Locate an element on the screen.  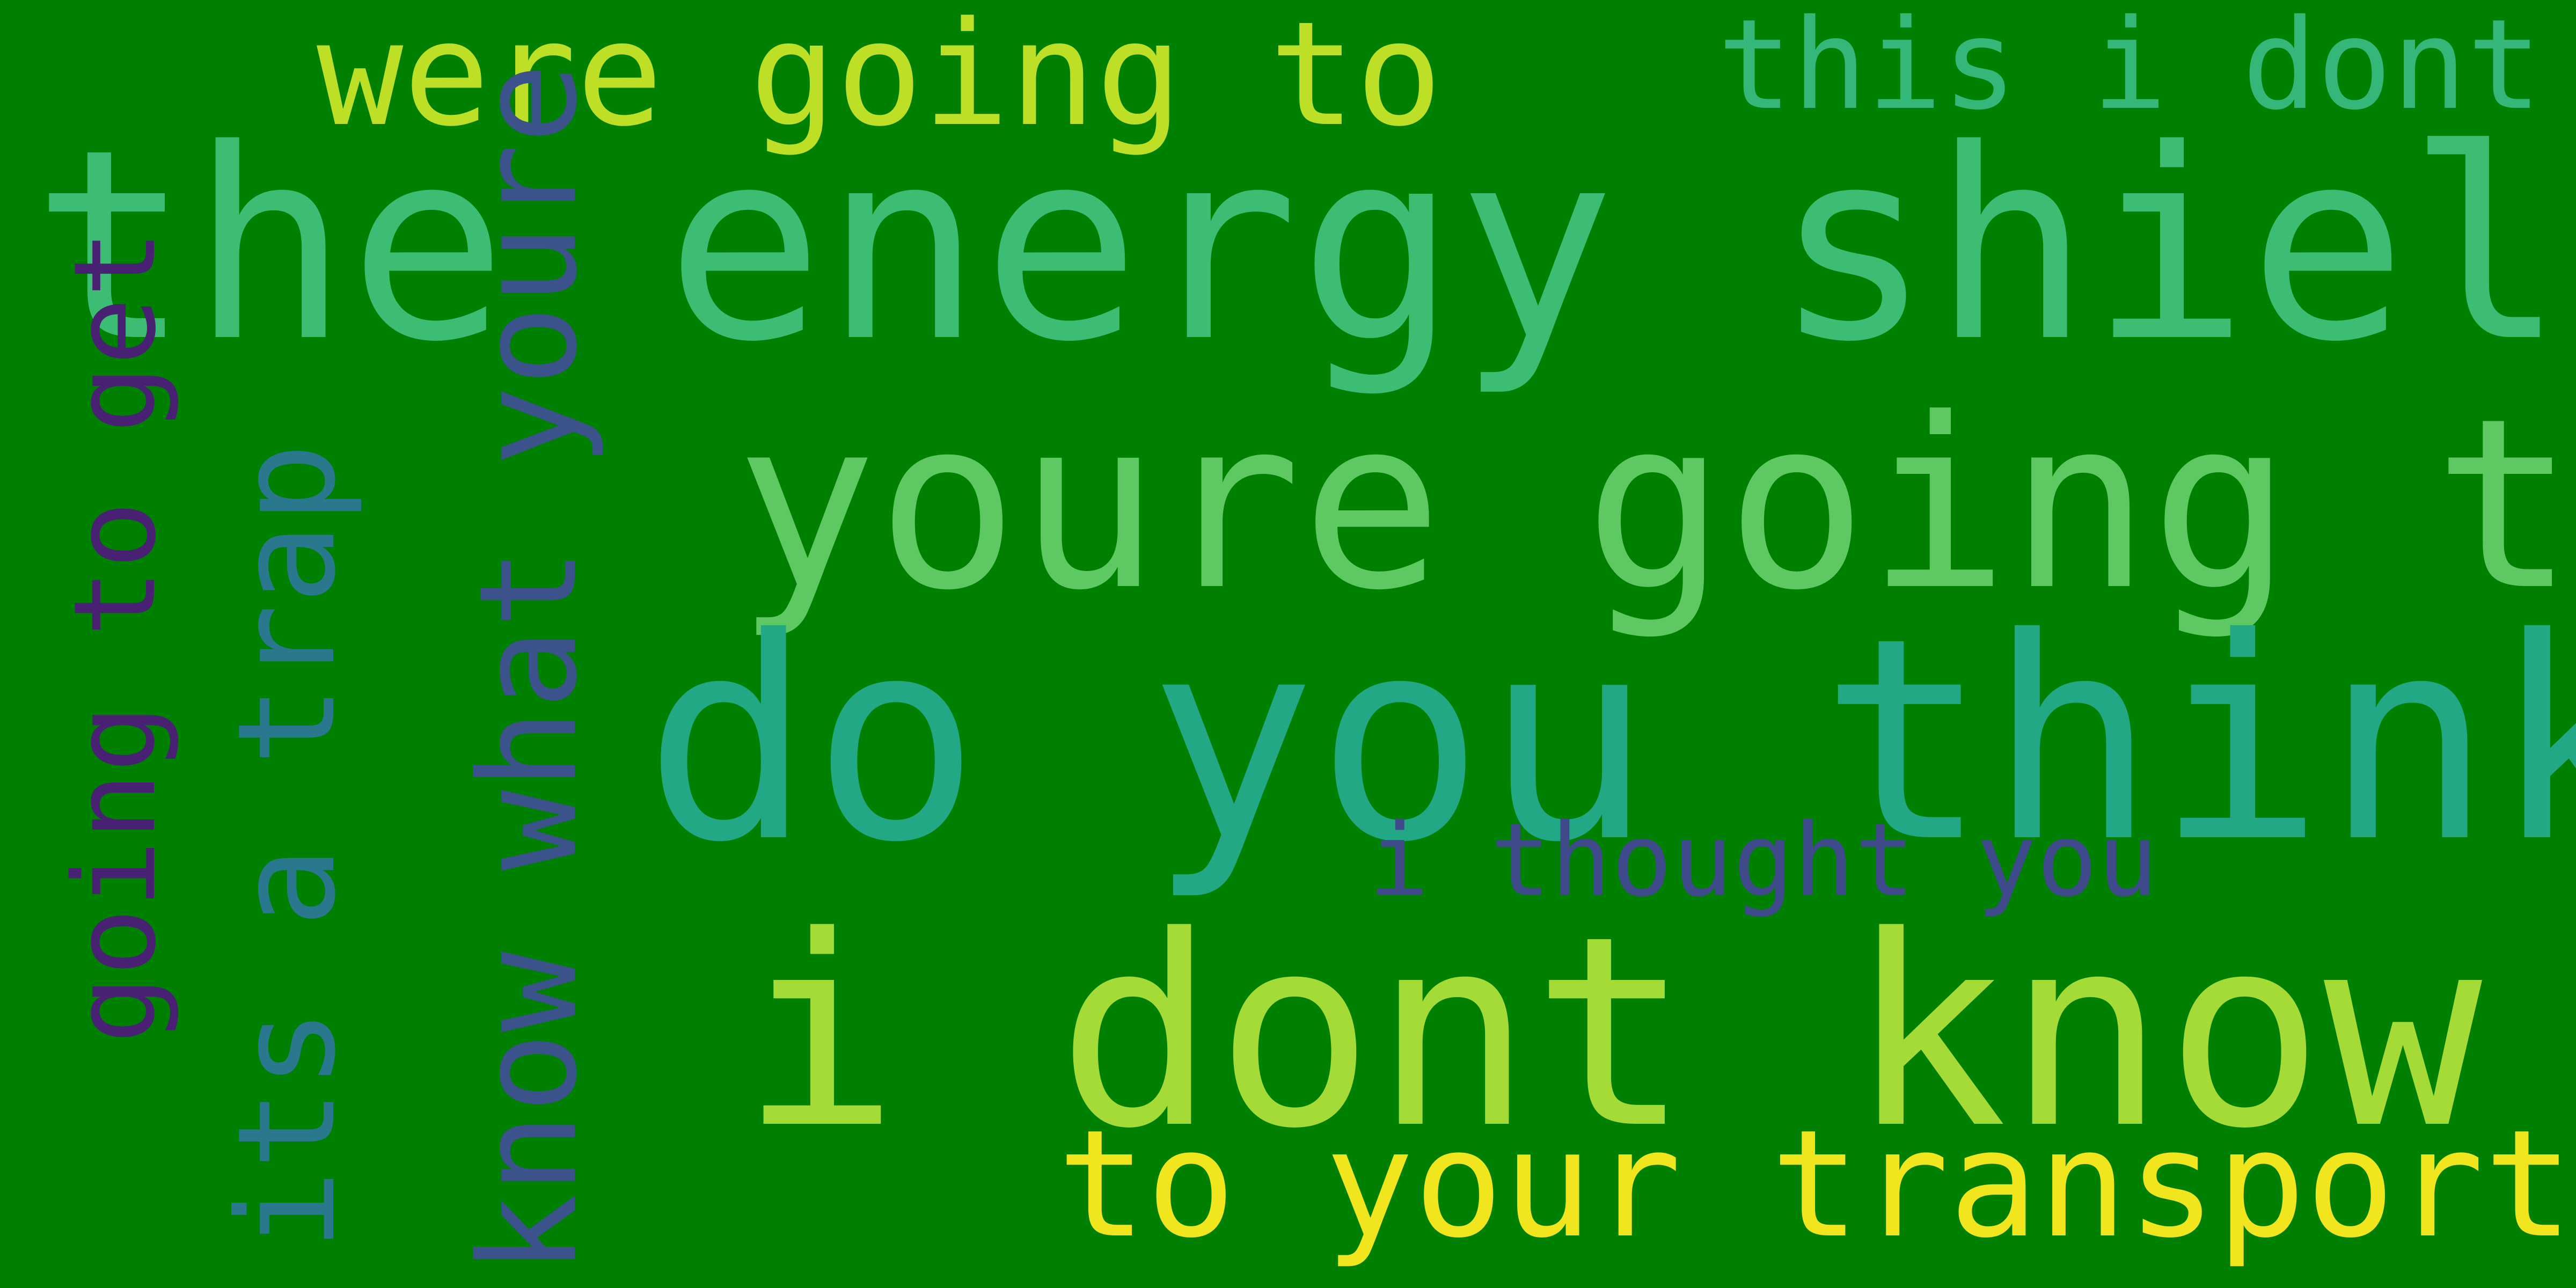
phrase-its-a-trap: its a trap is located at coordinates (287, 846).